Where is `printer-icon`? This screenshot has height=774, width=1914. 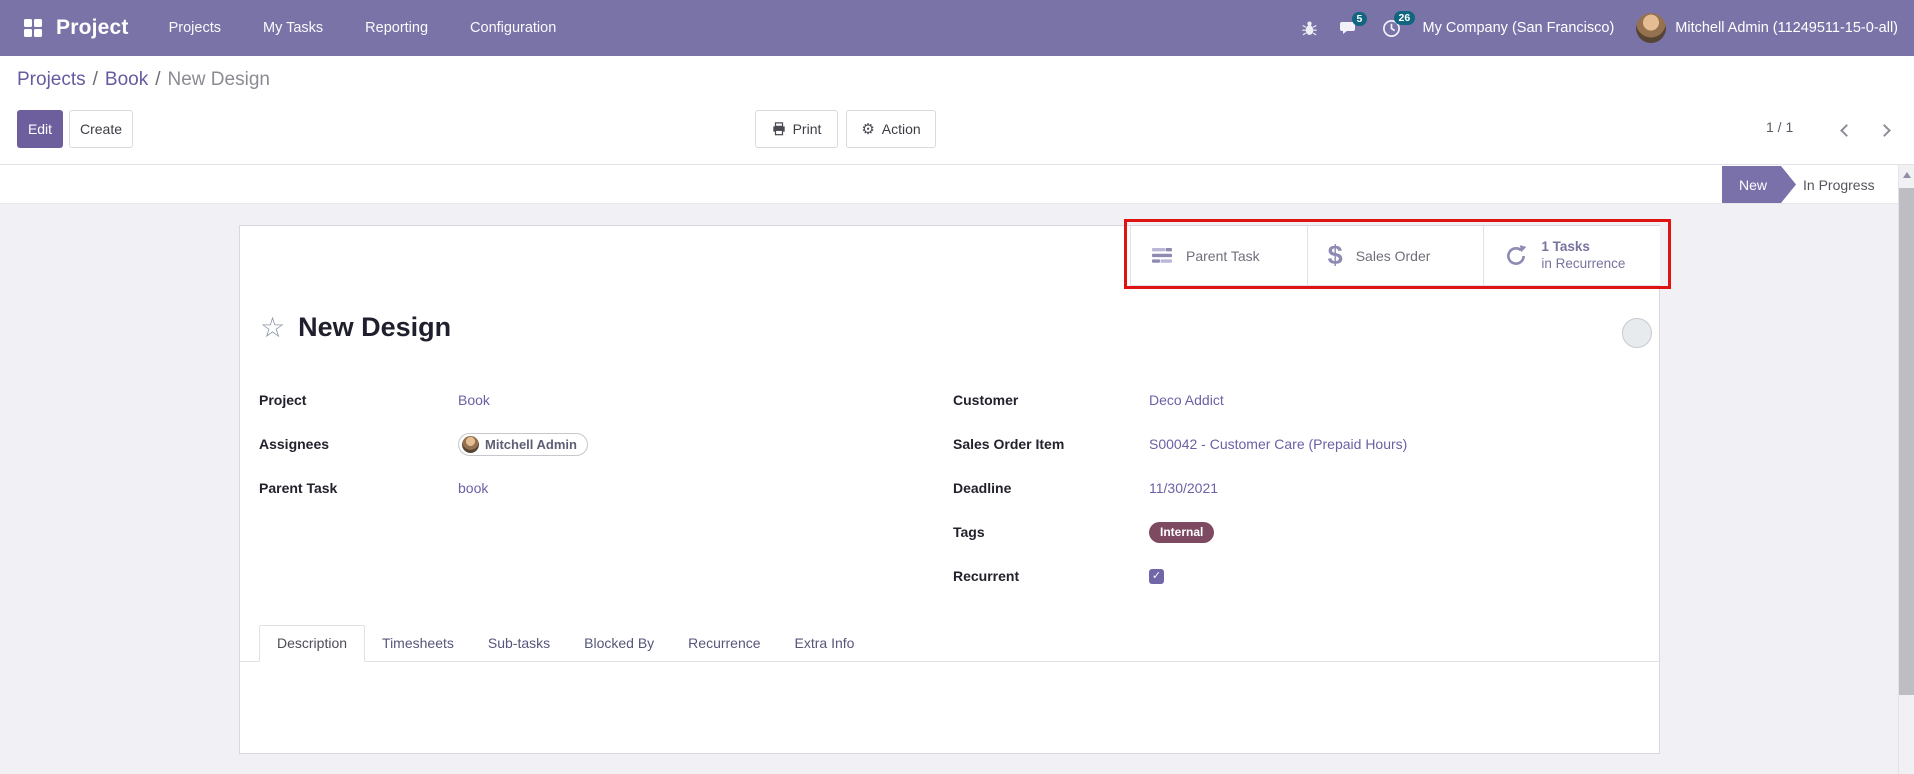 printer-icon is located at coordinates (779, 129).